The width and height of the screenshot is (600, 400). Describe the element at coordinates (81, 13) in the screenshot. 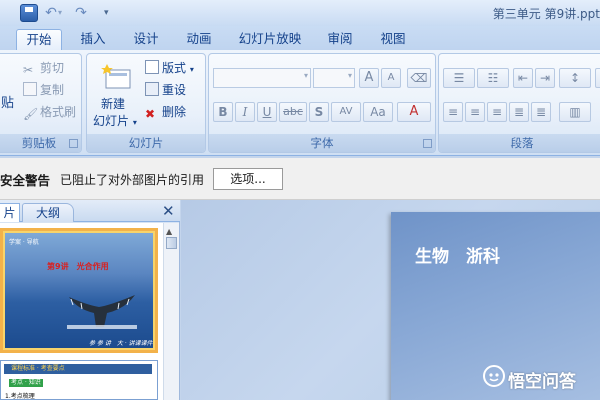

I see `redo-icon: ↷` at that location.